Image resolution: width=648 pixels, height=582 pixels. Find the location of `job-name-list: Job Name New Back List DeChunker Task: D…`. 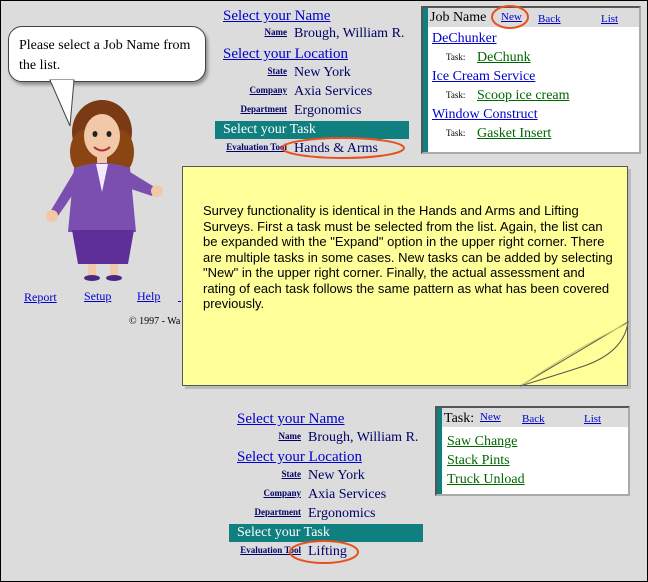

job-name-list: Job Name New Back List DeChunker Task: D… is located at coordinates (531, 80).